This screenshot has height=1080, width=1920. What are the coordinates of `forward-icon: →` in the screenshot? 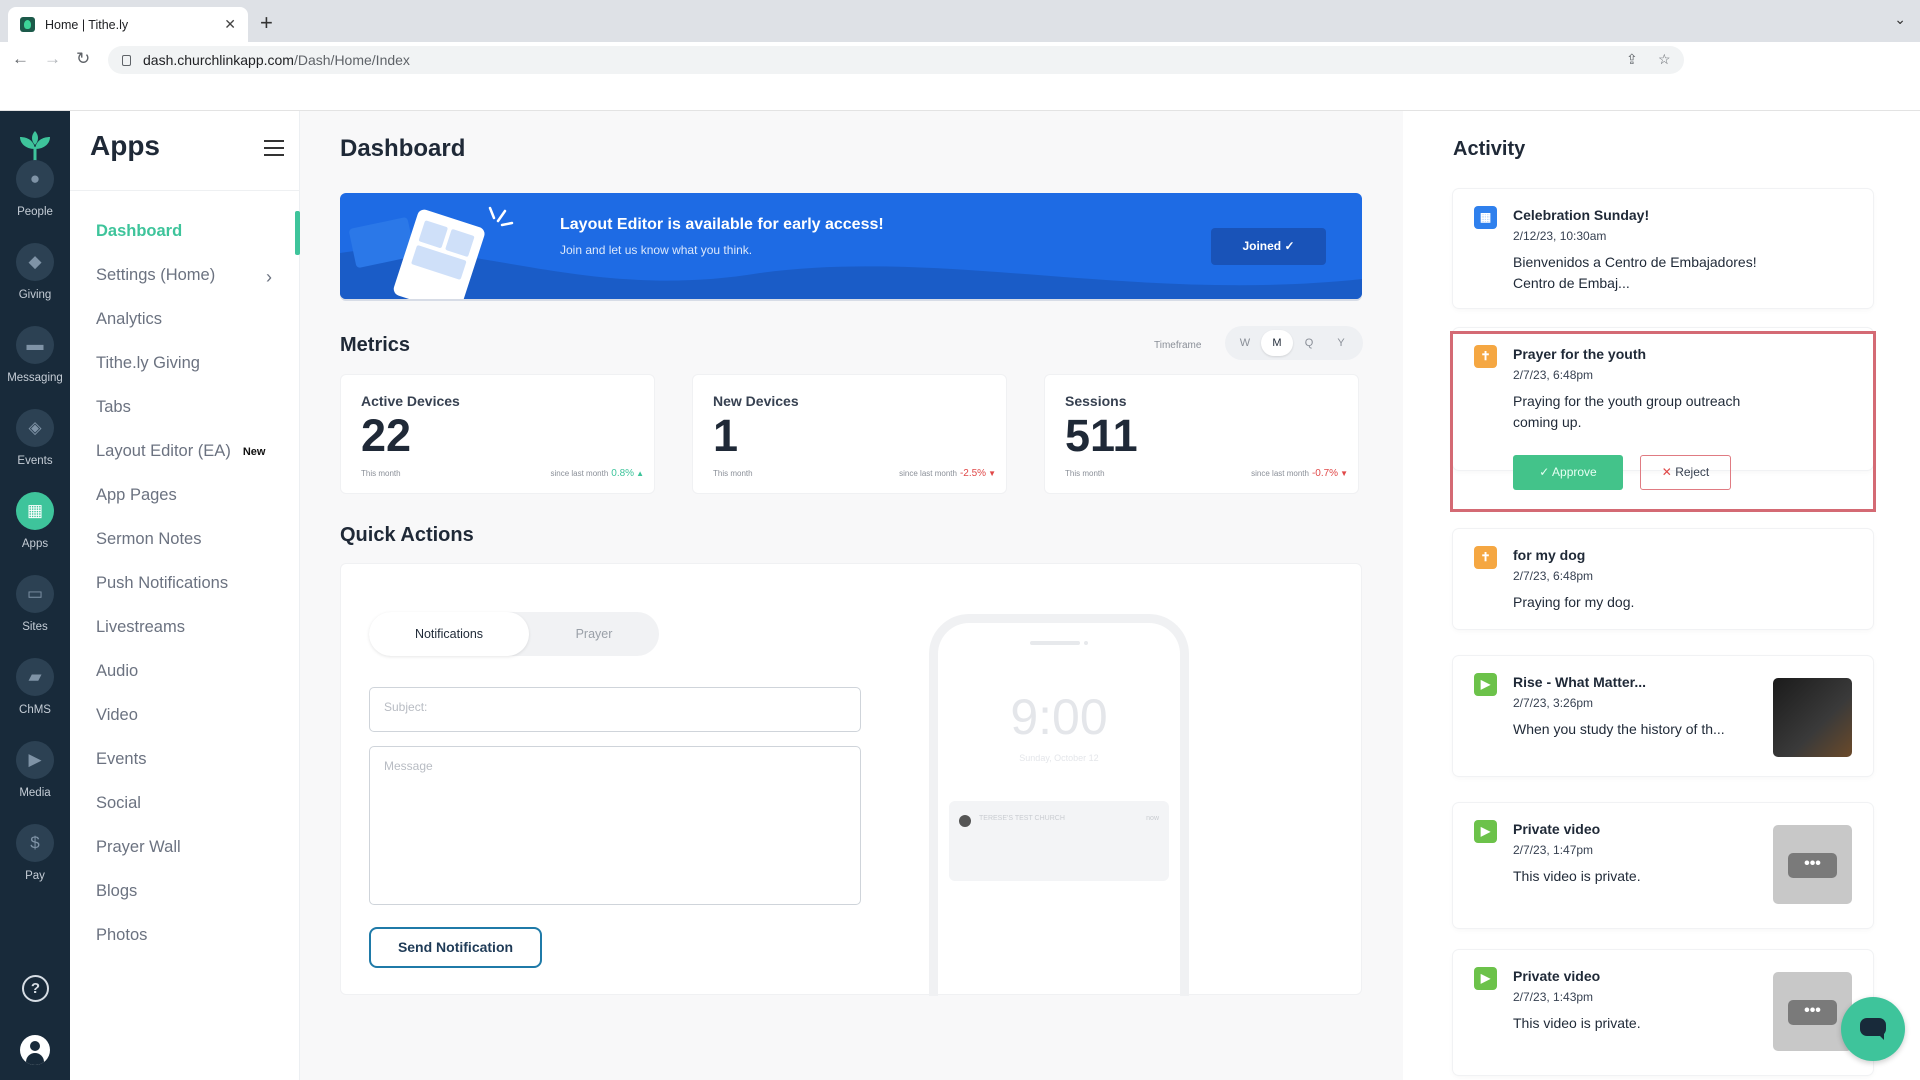 It's located at (52, 59).